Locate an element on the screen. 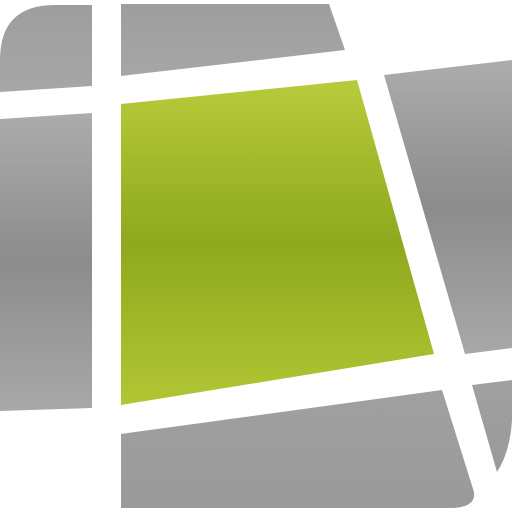 Image resolution: width=512 pixels, height=512 pixels. map-tile-bottom-right is located at coordinates (492, 426).